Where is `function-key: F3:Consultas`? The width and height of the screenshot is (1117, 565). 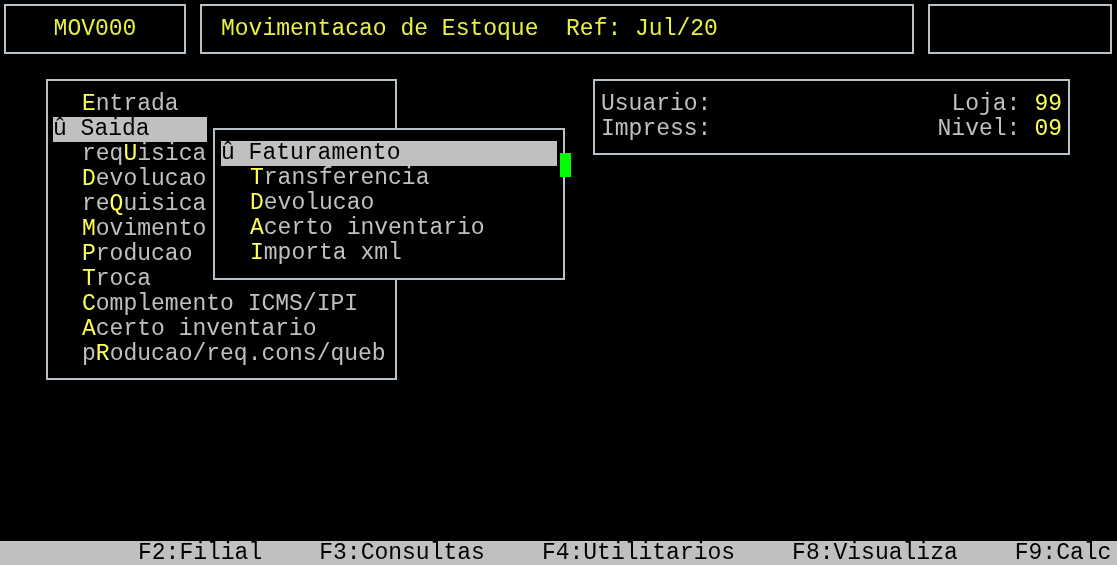
function-key: F3:Consultas is located at coordinates (402, 552).